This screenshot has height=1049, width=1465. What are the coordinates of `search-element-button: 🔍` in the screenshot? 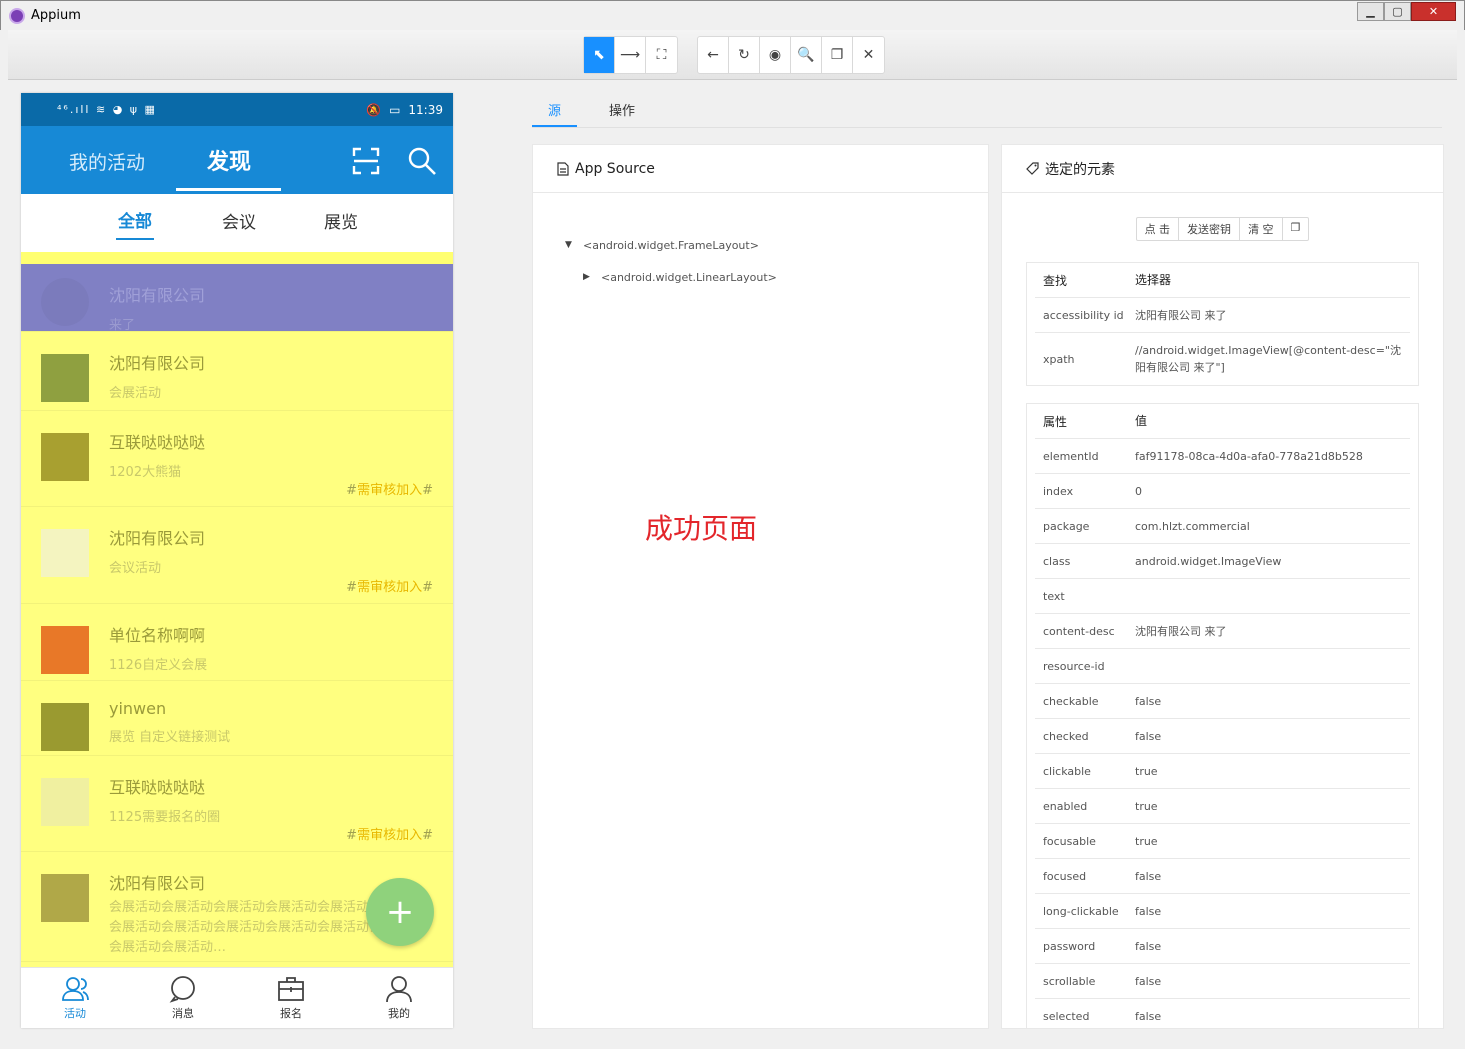 It's located at (806, 55).